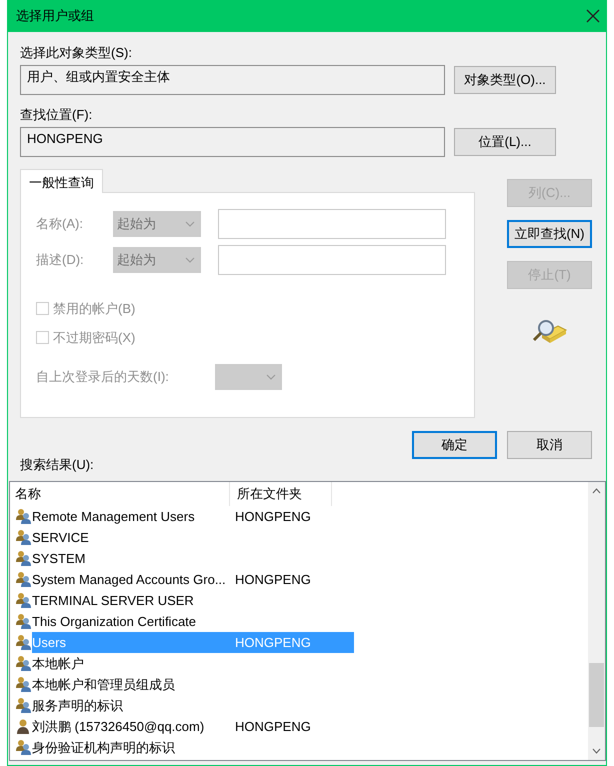 The width and height of the screenshot is (614, 766). Describe the element at coordinates (193, 600) in the screenshot. I see `result-row: TERMINAL SERVER USER` at that location.